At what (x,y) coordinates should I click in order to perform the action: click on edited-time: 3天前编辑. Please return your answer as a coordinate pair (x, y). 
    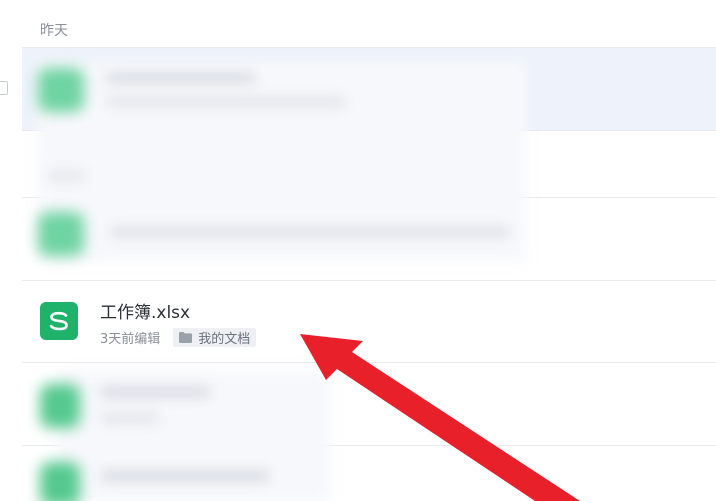
    Looking at the image, I should click on (130, 339).